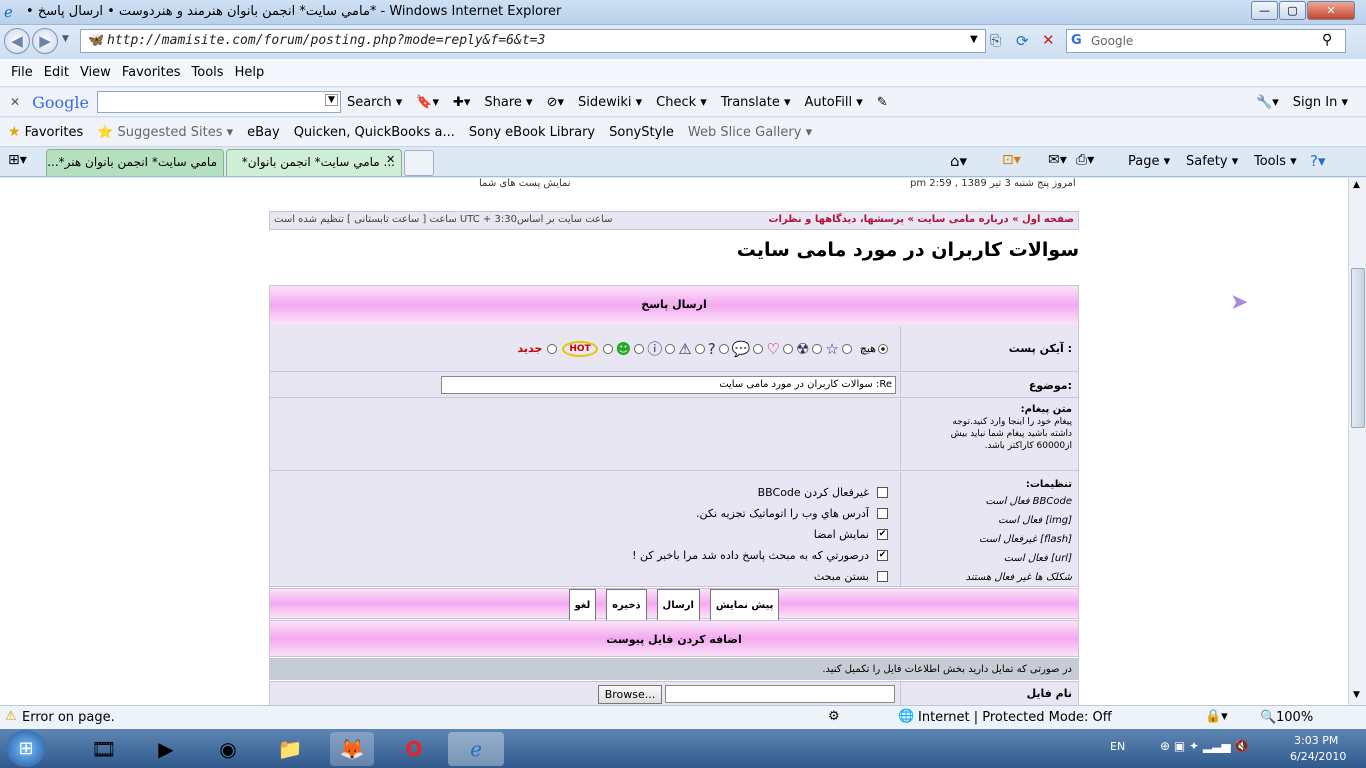 The height and width of the screenshot is (768, 1366). Describe the element at coordinates (1057, 160) in the screenshot. I see `mail-icon: ✉▾` at that location.